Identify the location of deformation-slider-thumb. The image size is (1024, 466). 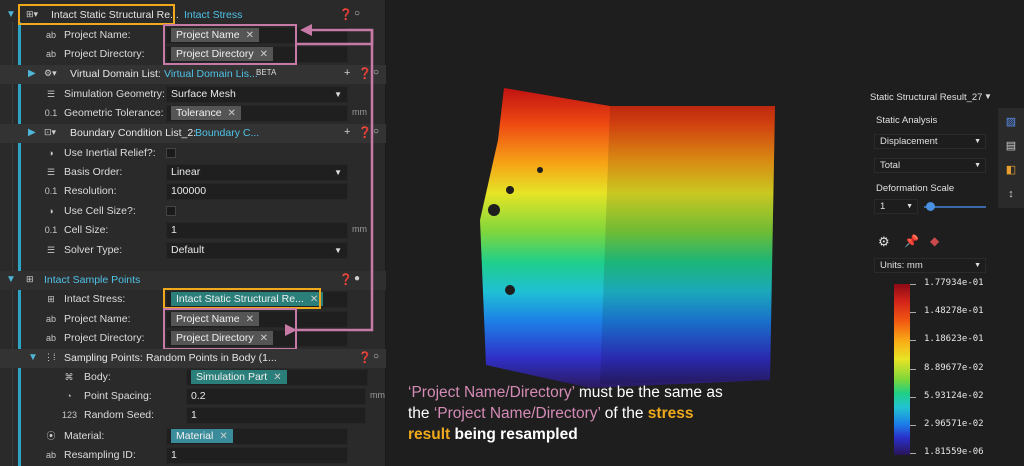
(930, 206).